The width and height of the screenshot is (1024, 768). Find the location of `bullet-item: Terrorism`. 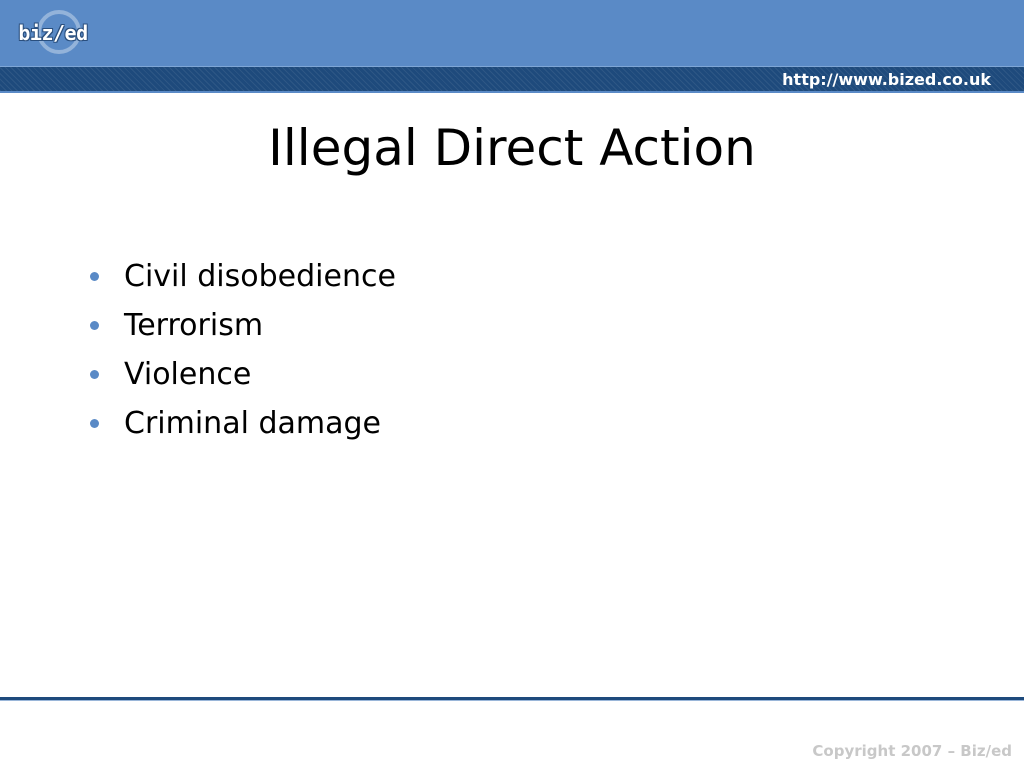

bullet-item: Terrorism is located at coordinates (241, 325).